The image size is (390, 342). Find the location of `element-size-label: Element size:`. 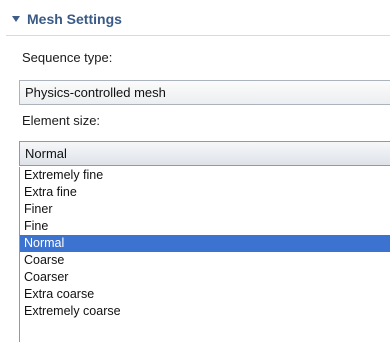

element-size-label: Element size: is located at coordinates (61, 120).